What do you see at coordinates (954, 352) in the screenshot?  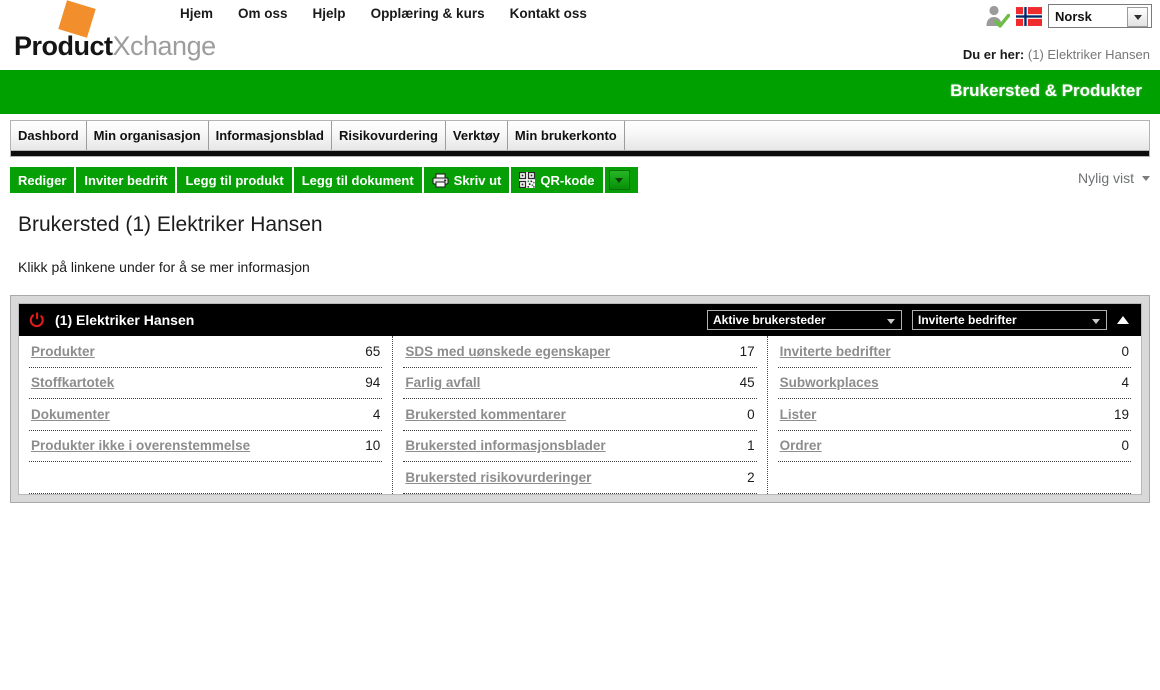 I see `list-item: Inviterte bedrifter 0` at bounding box center [954, 352].